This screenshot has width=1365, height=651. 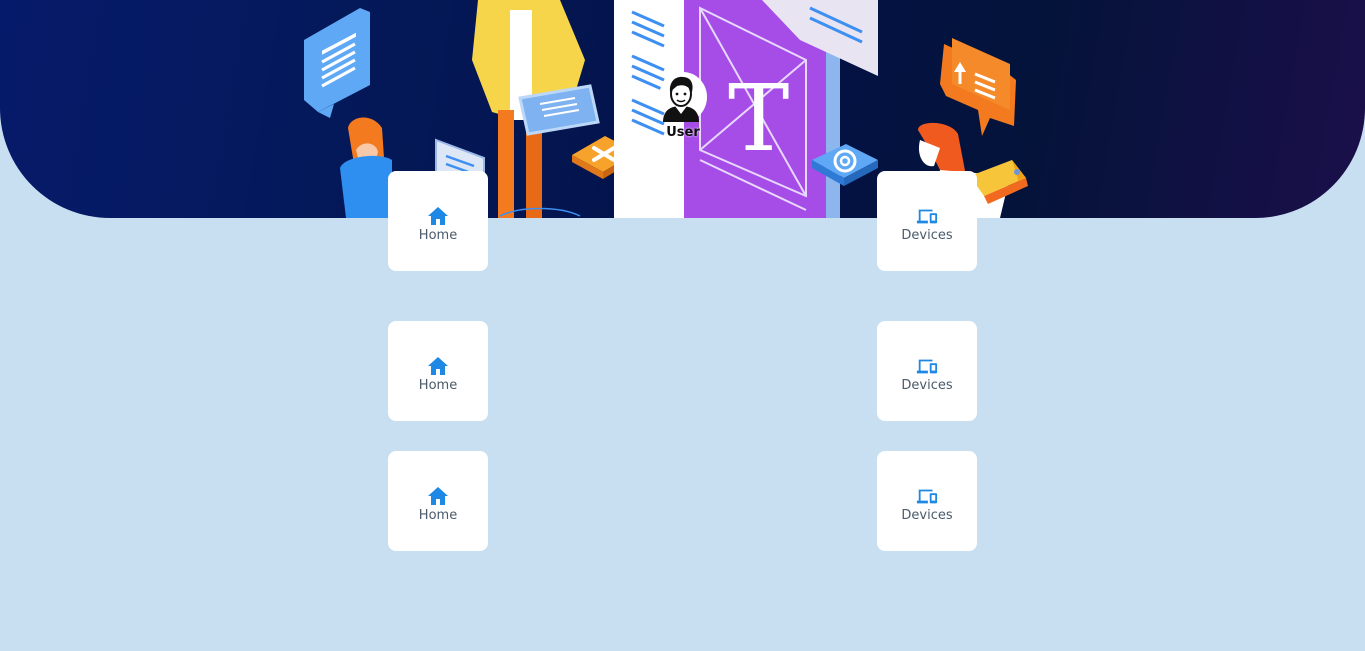 I want to click on person-with-tablet-illustration, so click(x=536, y=109).